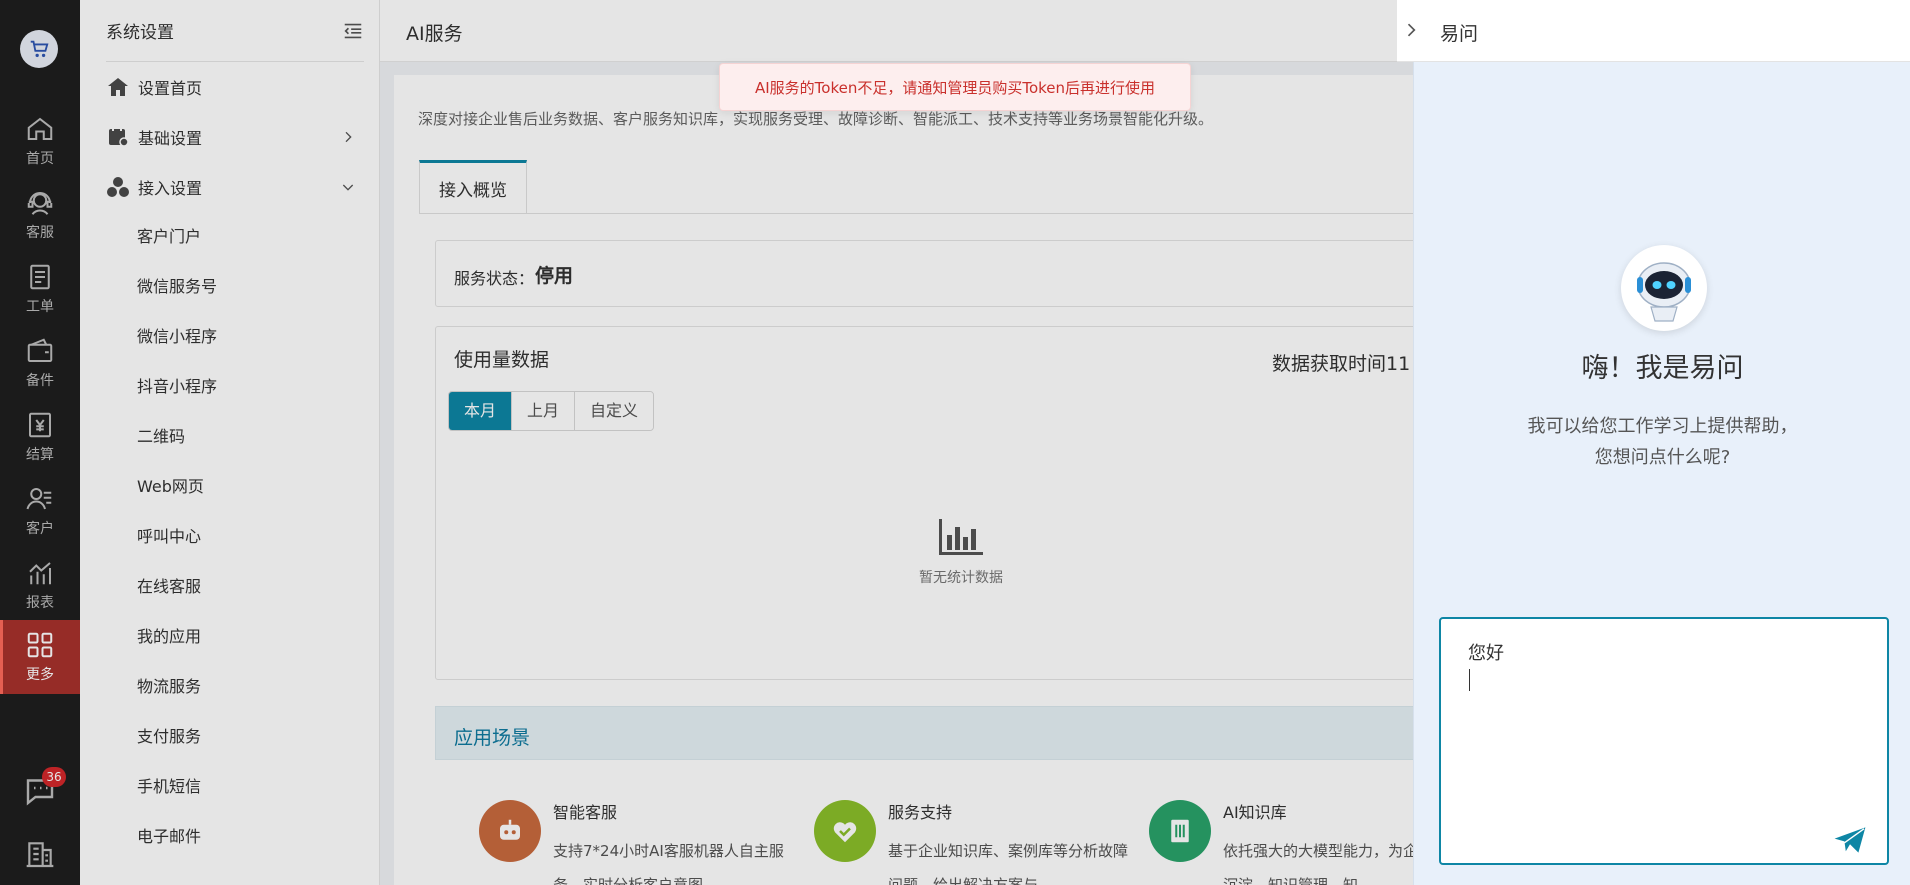  I want to click on chat-intro-line2: 您想问点什么呢?, so click(1662, 457).